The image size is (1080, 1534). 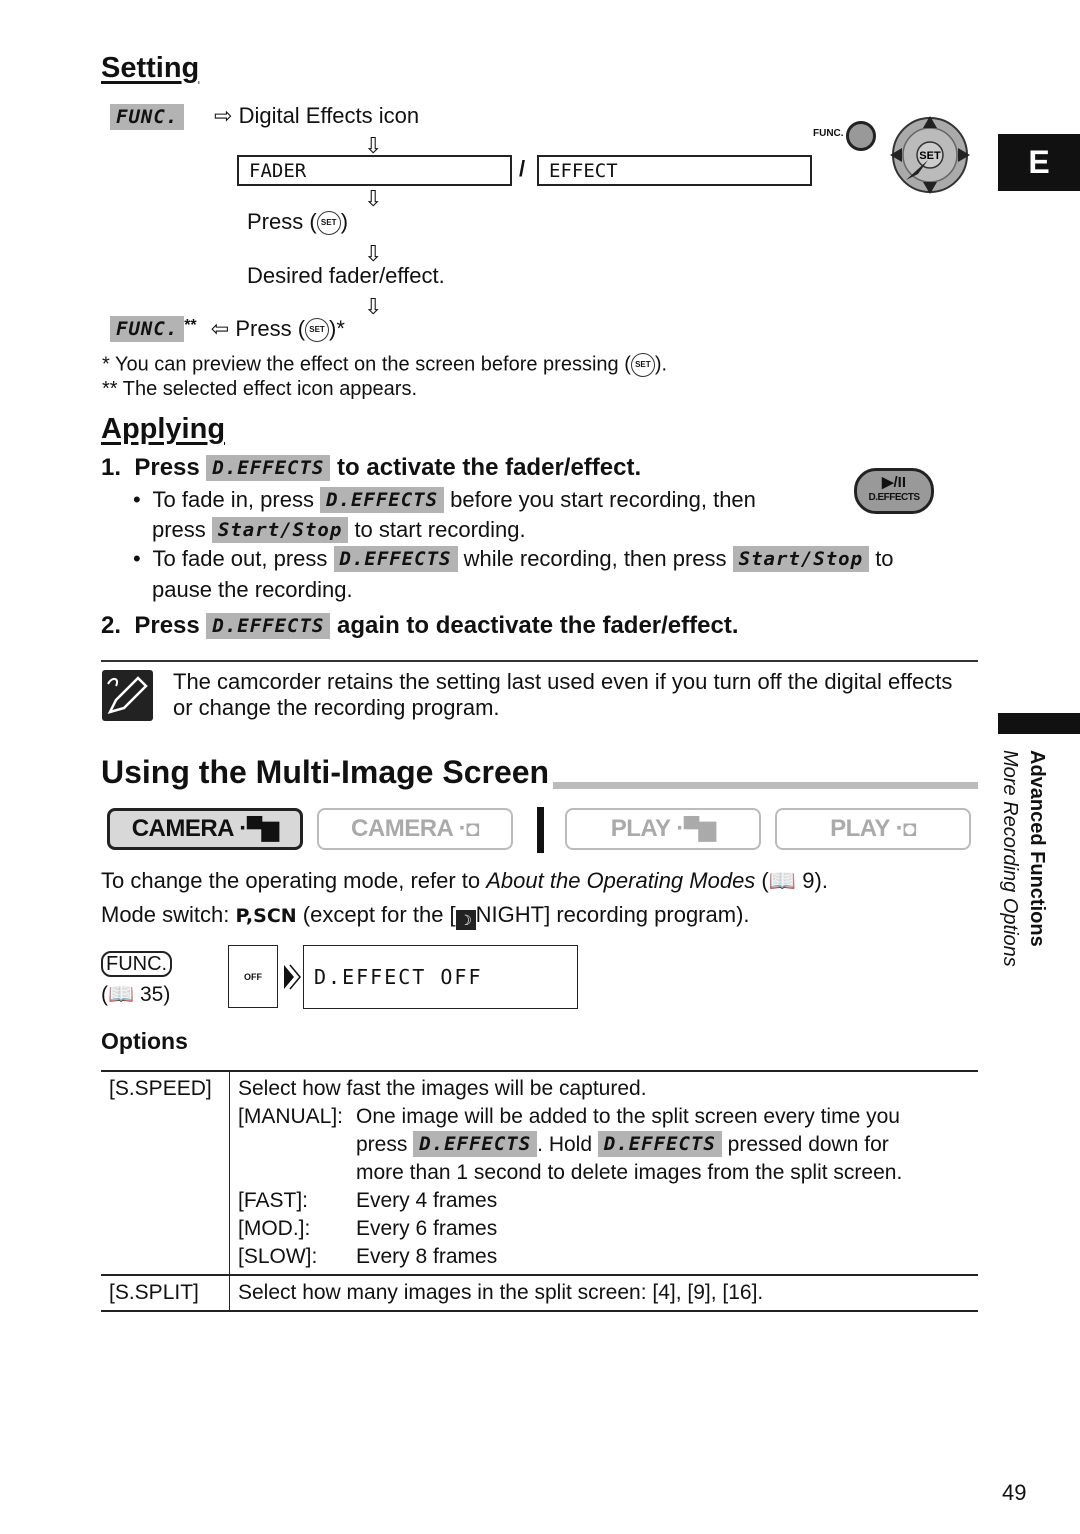 What do you see at coordinates (292, 977) in the screenshot?
I see `double-chevron-icon` at bounding box center [292, 977].